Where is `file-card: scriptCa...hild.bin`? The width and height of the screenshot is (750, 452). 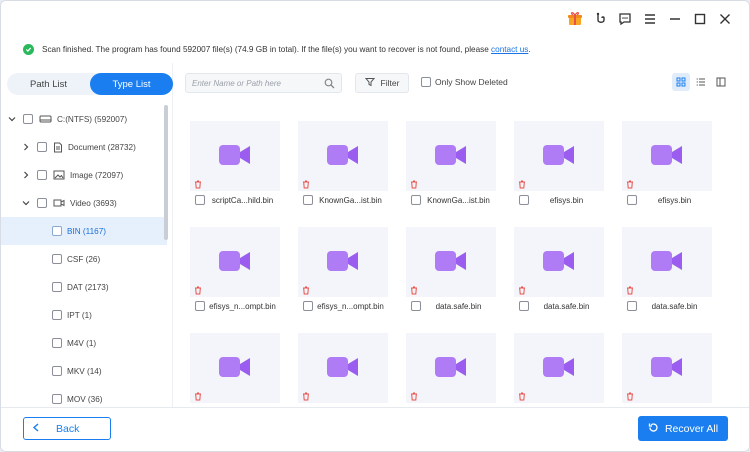
file-card: scriptCa...hild.bin is located at coordinates (231, 154).